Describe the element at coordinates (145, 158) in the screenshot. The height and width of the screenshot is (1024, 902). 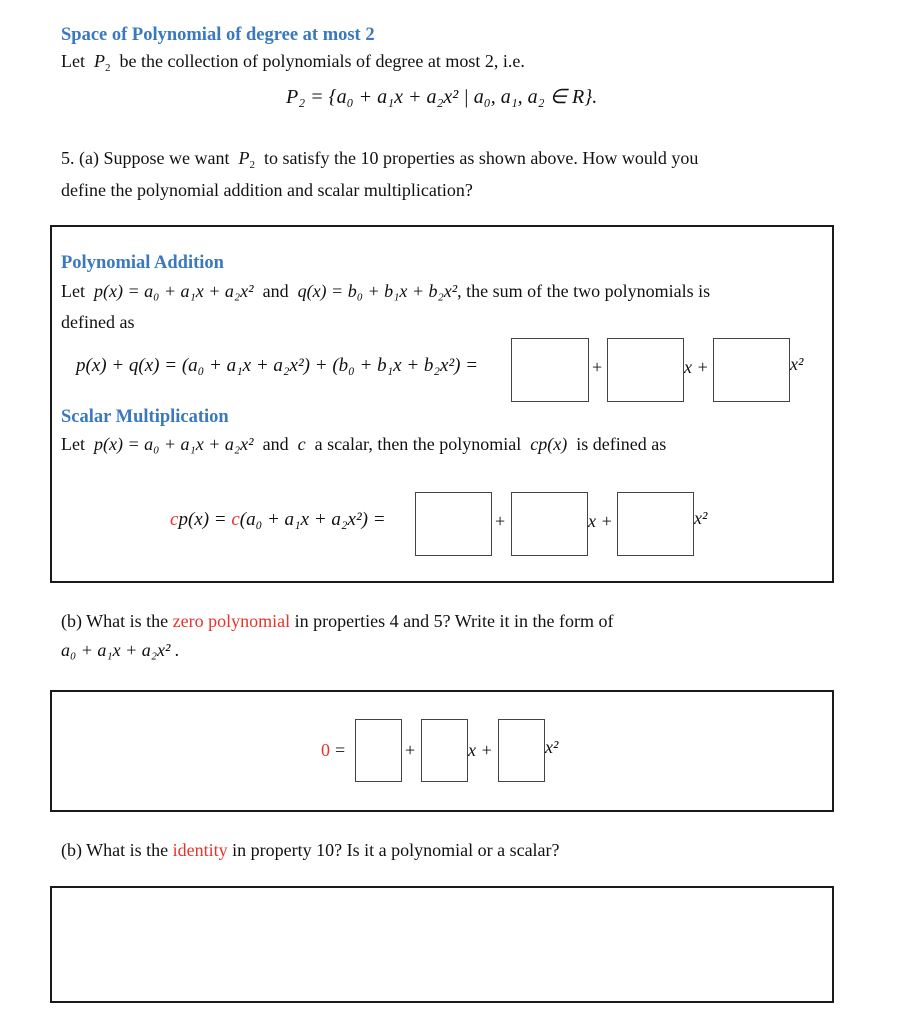
I see `question-a-prefix: 5. (a) Suppose we want` at that location.